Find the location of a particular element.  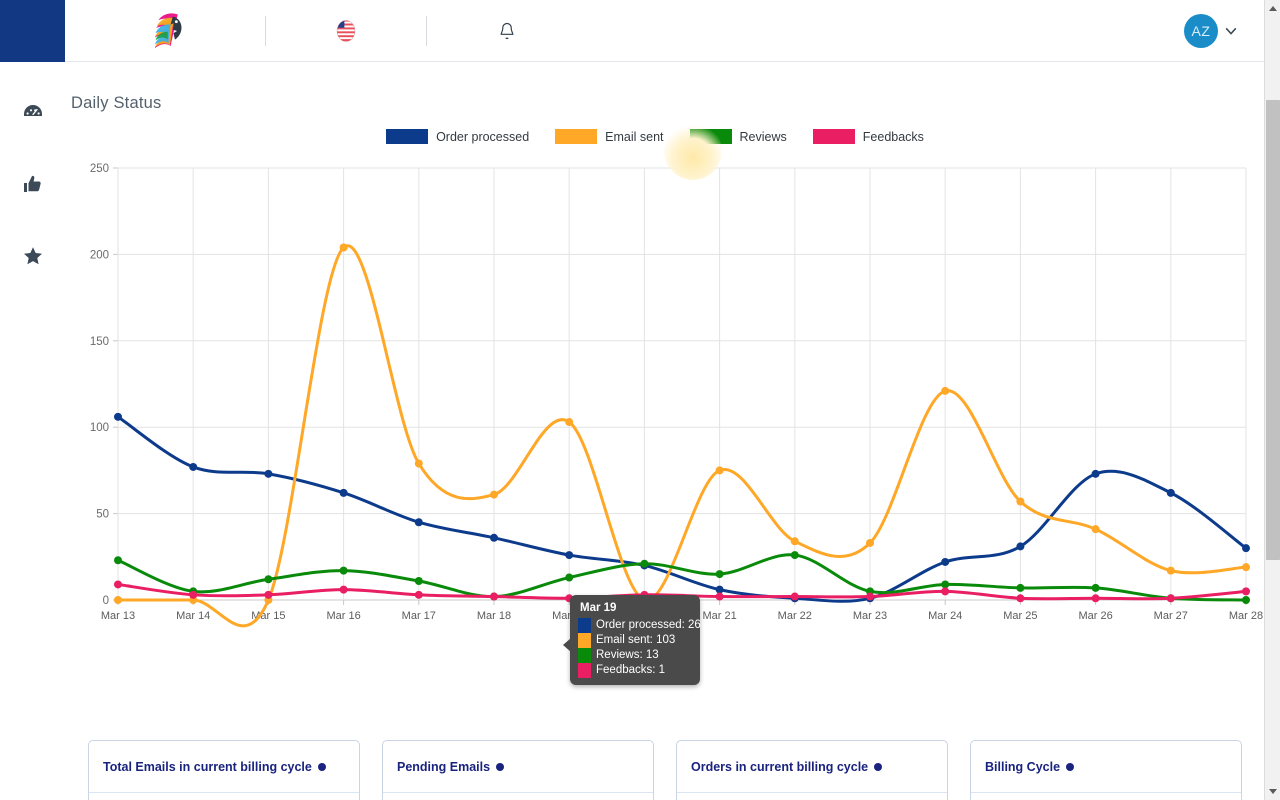

tooltip-text: Reviews: 13 is located at coordinates (627, 655).